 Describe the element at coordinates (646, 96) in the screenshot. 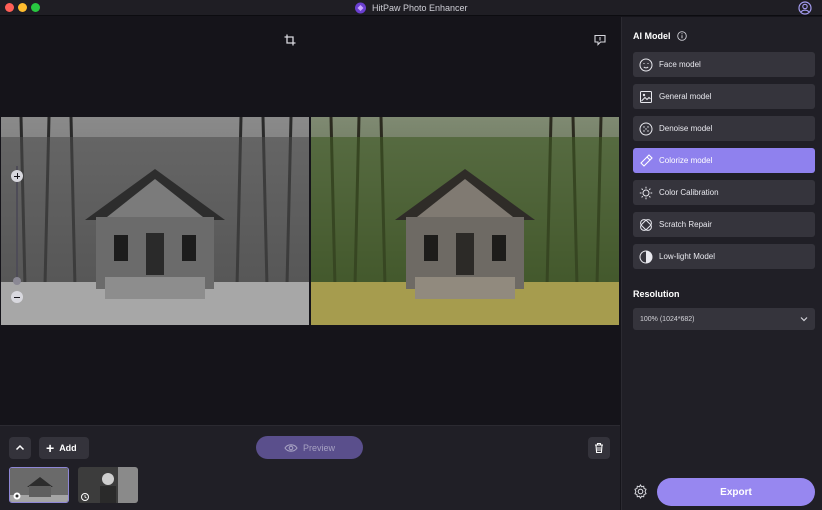

I see `image-icon` at that location.